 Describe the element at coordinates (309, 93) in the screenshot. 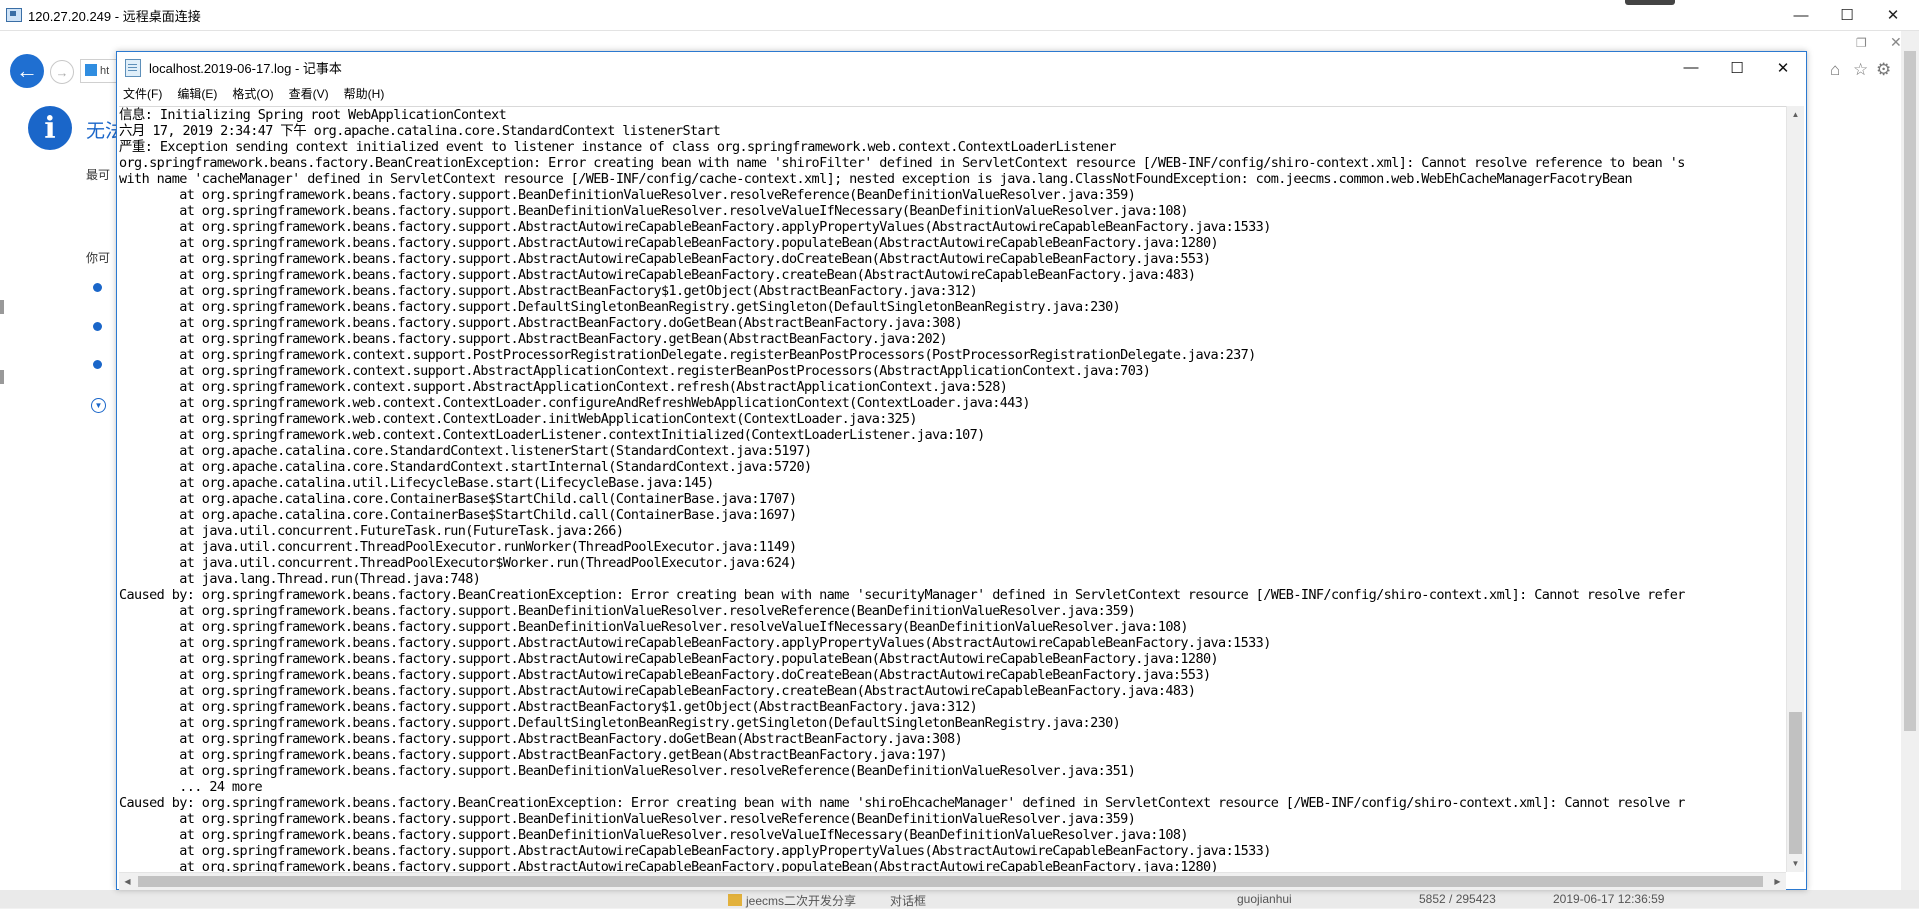

I see `menu-view: 查看(V)` at that location.